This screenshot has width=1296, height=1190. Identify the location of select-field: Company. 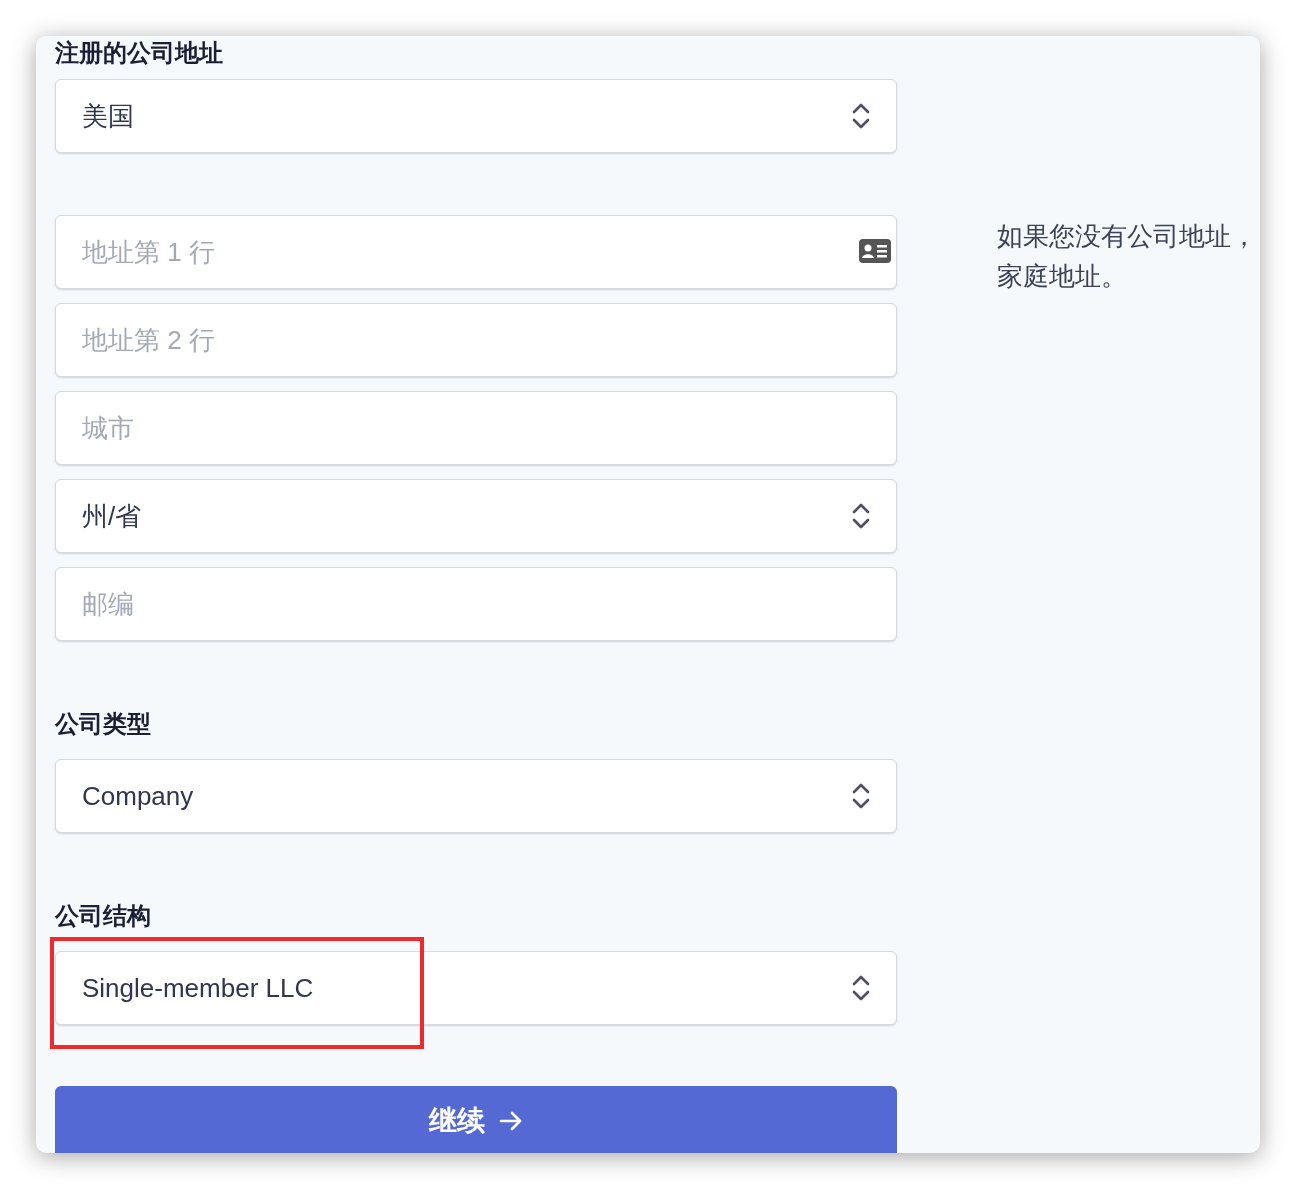
(476, 796).